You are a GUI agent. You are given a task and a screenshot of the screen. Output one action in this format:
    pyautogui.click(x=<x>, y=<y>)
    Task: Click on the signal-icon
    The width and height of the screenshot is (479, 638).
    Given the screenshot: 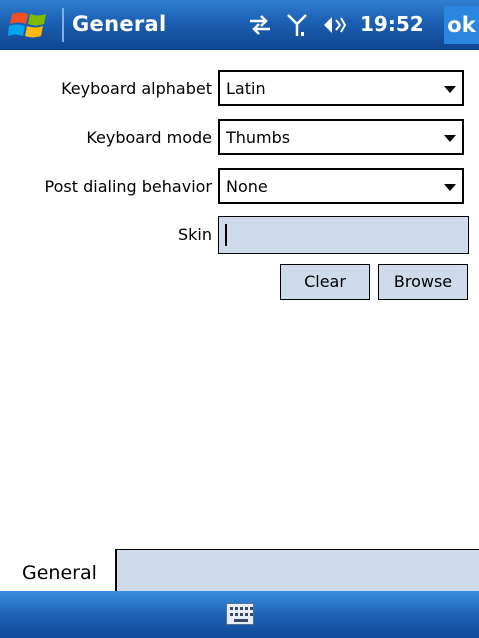 What is the action you would take?
    pyautogui.click(x=298, y=25)
    